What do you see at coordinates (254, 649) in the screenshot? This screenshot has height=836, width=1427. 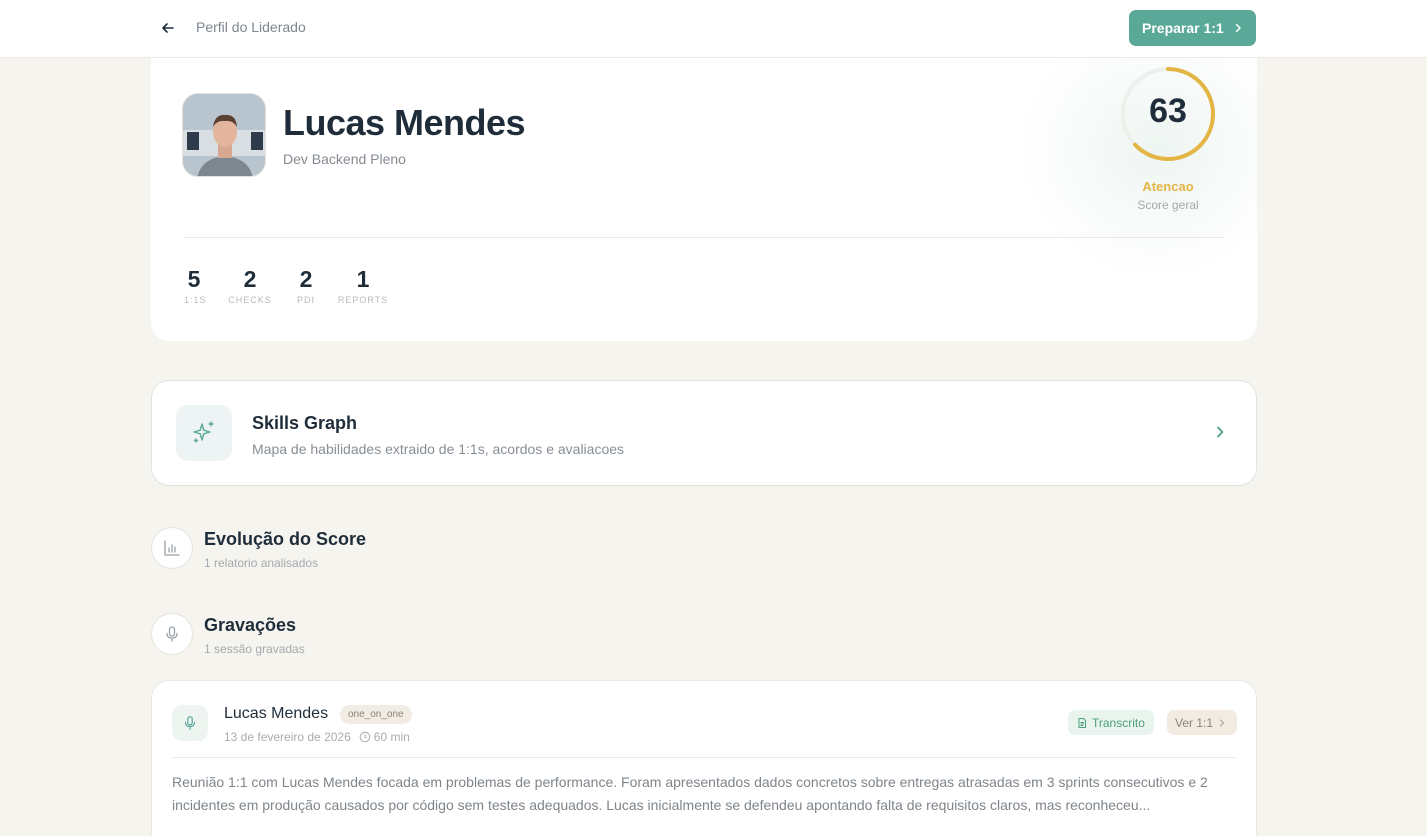 I see `recordings-subtitle: 1 sessão gravadas` at bounding box center [254, 649].